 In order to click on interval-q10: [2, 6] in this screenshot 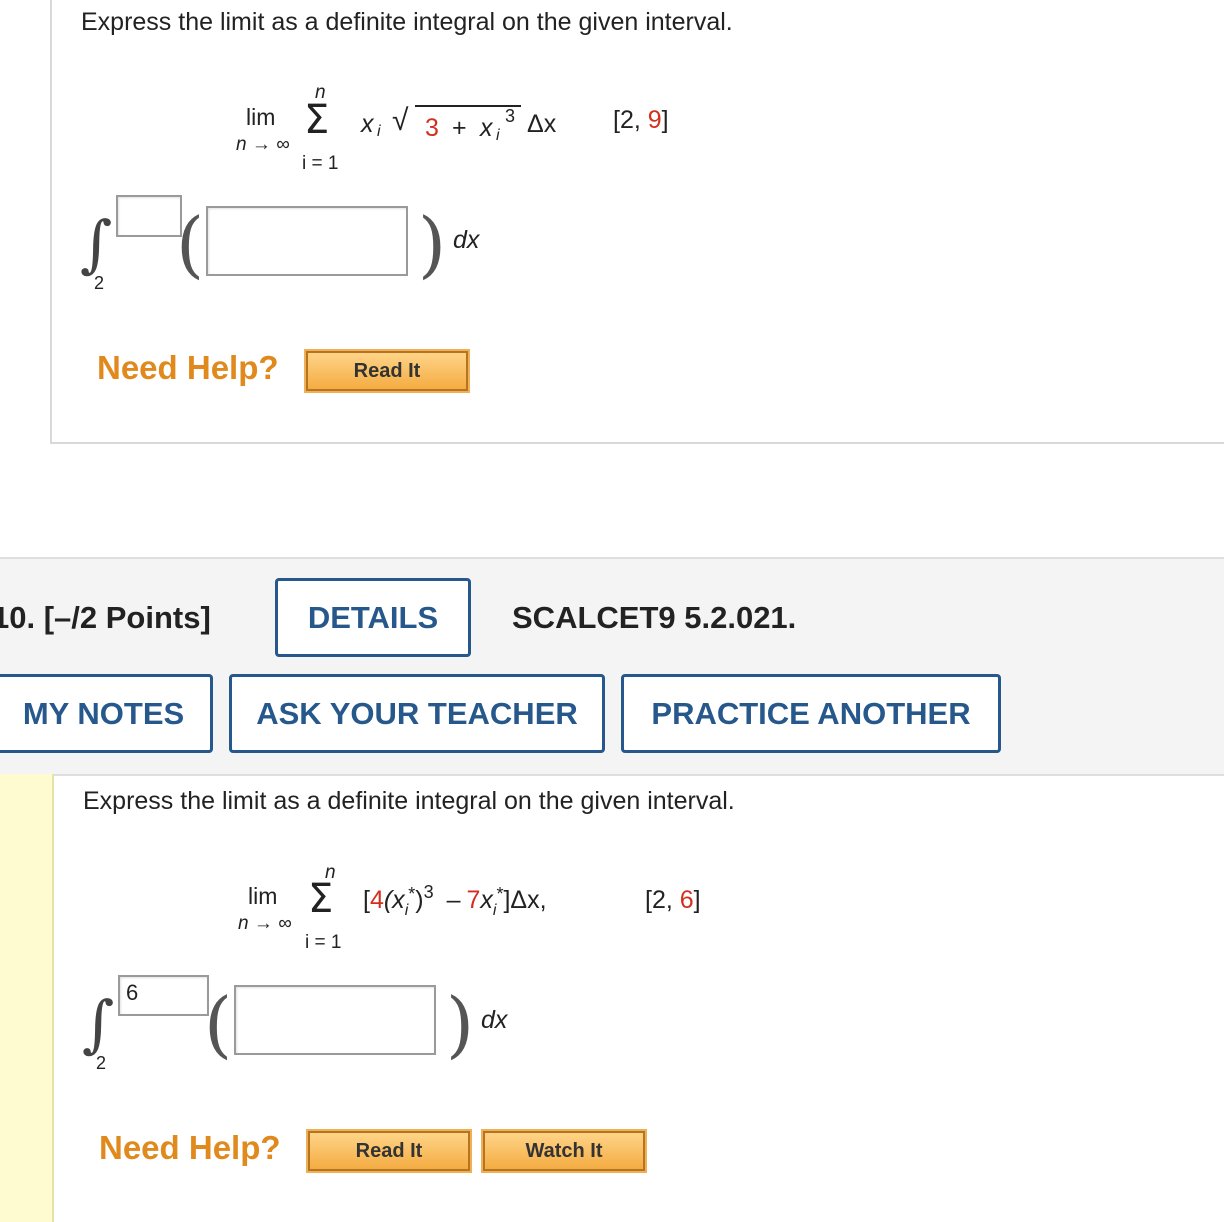, I will do `click(673, 900)`.